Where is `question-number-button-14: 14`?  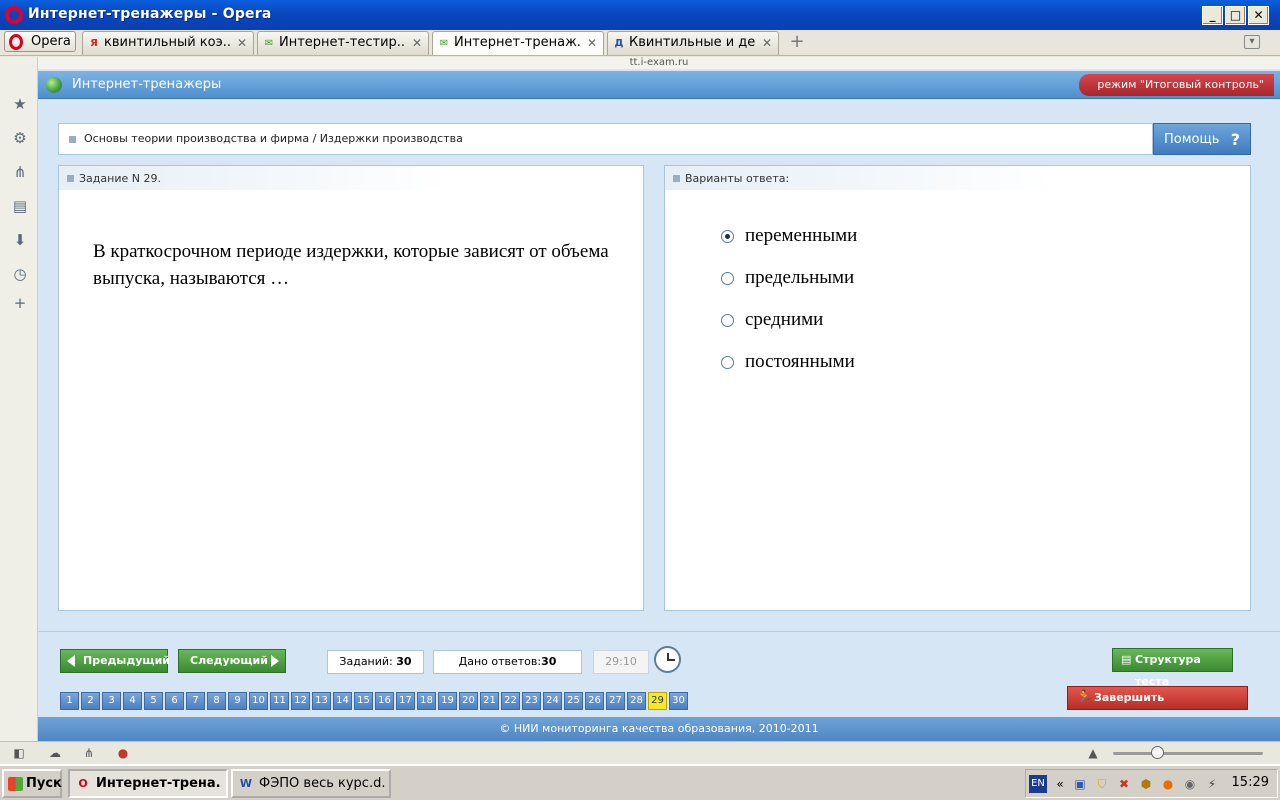 question-number-button-14: 14 is located at coordinates (342, 701).